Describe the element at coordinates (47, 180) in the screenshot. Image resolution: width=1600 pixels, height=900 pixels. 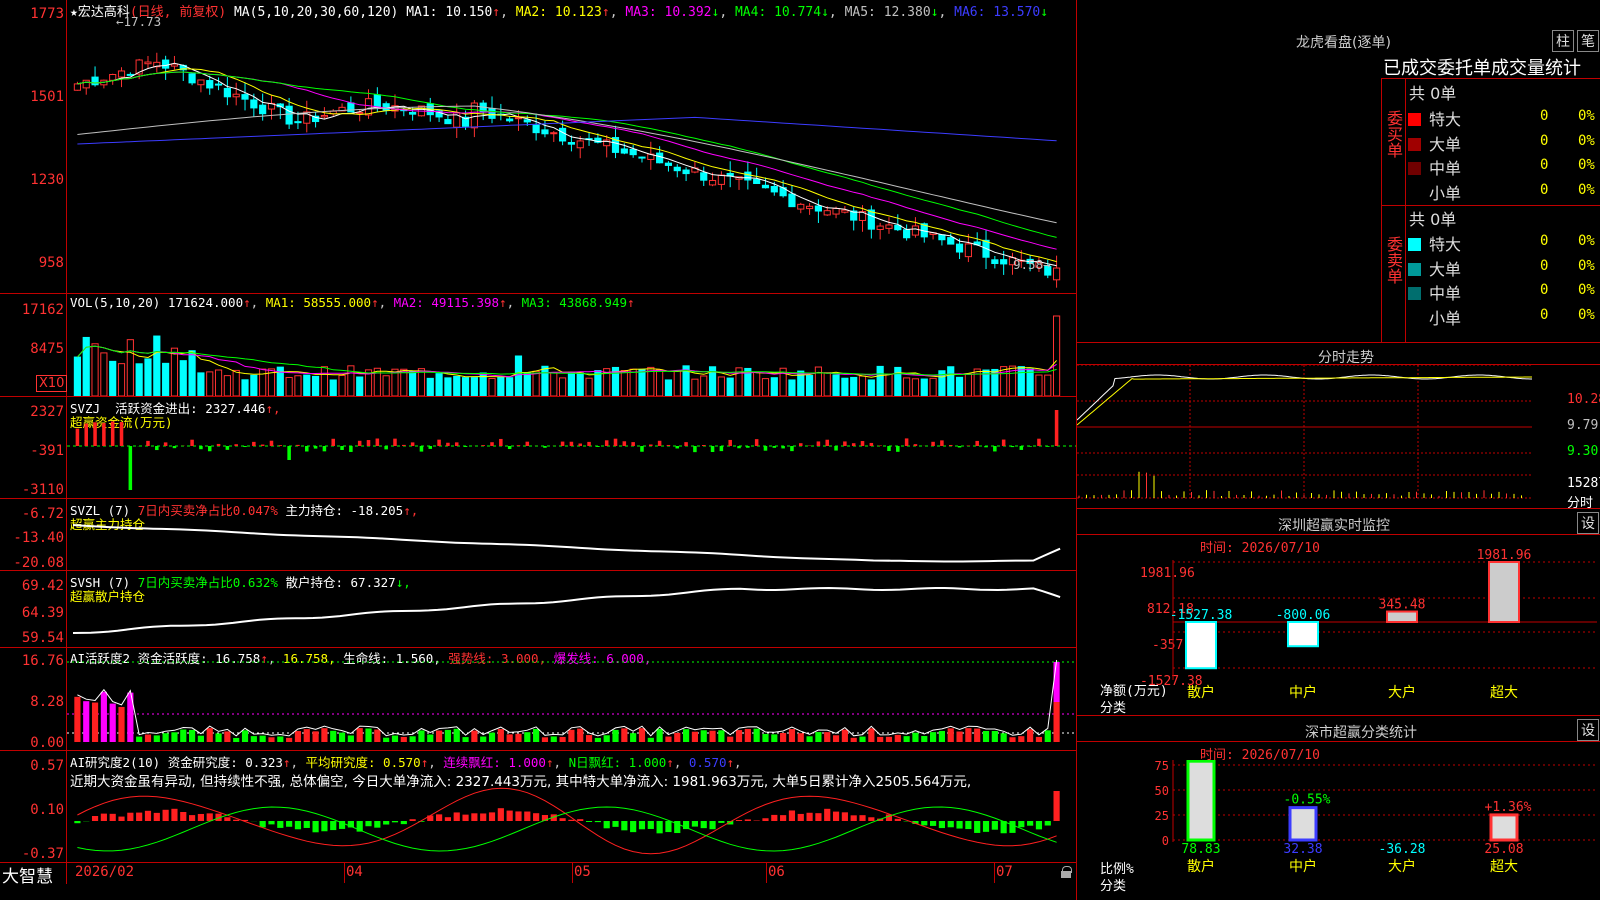
I see `main-ytick-3: 1230` at that location.